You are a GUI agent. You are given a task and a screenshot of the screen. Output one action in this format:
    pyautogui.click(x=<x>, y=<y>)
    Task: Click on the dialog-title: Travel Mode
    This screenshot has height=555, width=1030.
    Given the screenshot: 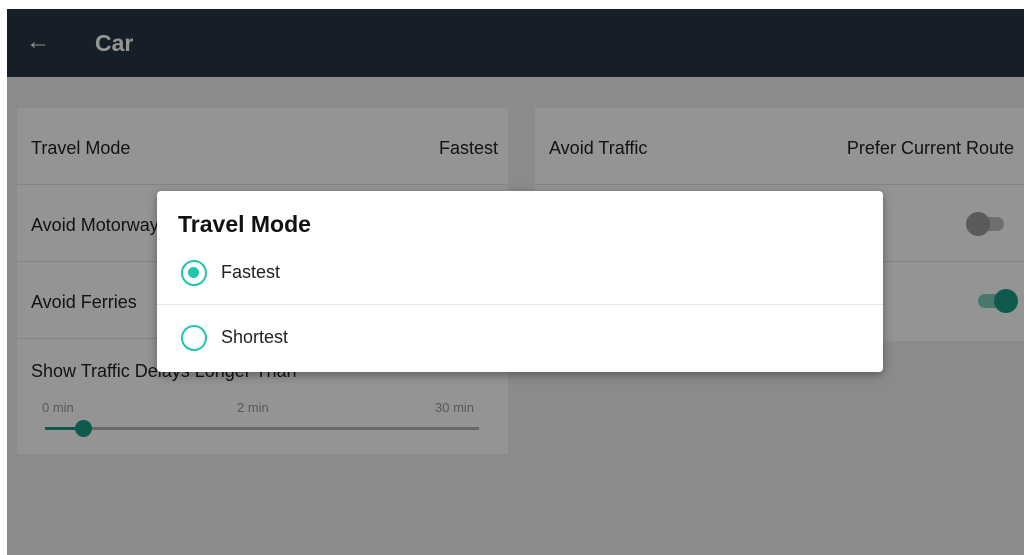 What is the action you would take?
    pyautogui.click(x=244, y=224)
    